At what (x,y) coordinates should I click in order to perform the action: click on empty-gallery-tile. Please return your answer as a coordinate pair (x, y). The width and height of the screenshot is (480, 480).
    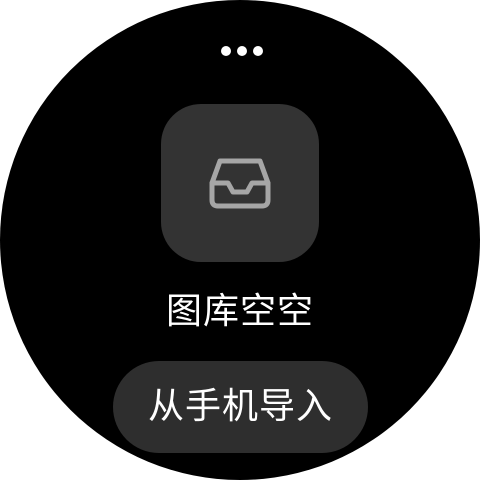
    Looking at the image, I should click on (240, 183).